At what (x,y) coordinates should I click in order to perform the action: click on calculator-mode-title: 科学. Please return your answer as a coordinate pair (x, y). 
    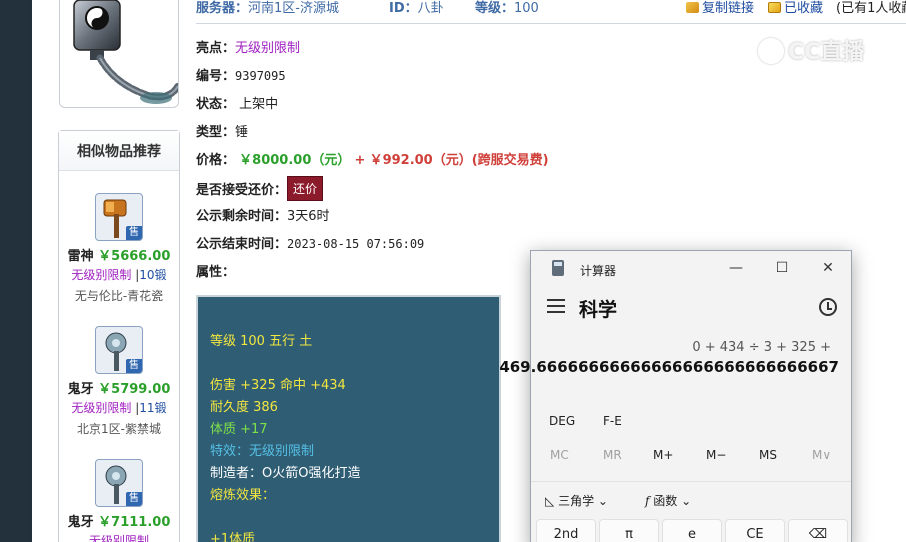
    Looking at the image, I should click on (598, 310).